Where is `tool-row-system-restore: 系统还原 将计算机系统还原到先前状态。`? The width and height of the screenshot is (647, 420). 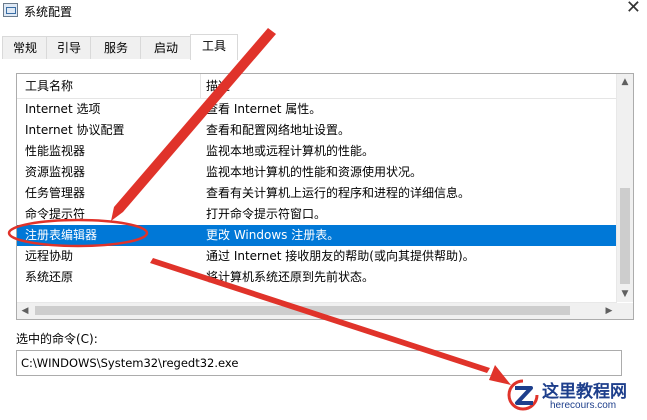
tool-row-system-restore: 系统还原 将计算机系统还原到先前状态。 is located at coordinates (317, 277).